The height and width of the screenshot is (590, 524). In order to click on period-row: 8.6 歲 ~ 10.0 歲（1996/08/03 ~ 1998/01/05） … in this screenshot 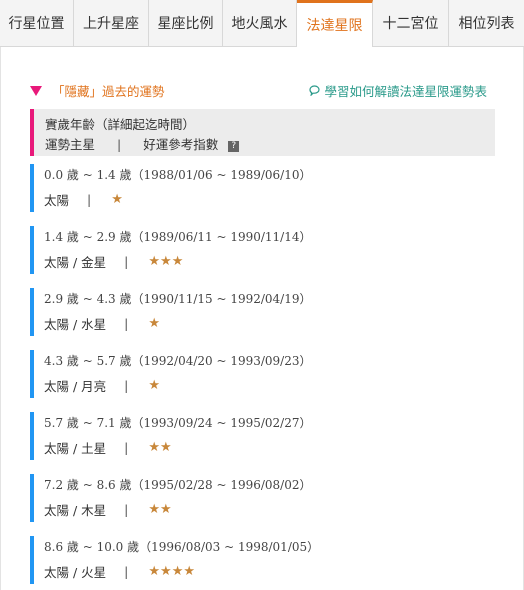, I will do `click(262, 560)`.